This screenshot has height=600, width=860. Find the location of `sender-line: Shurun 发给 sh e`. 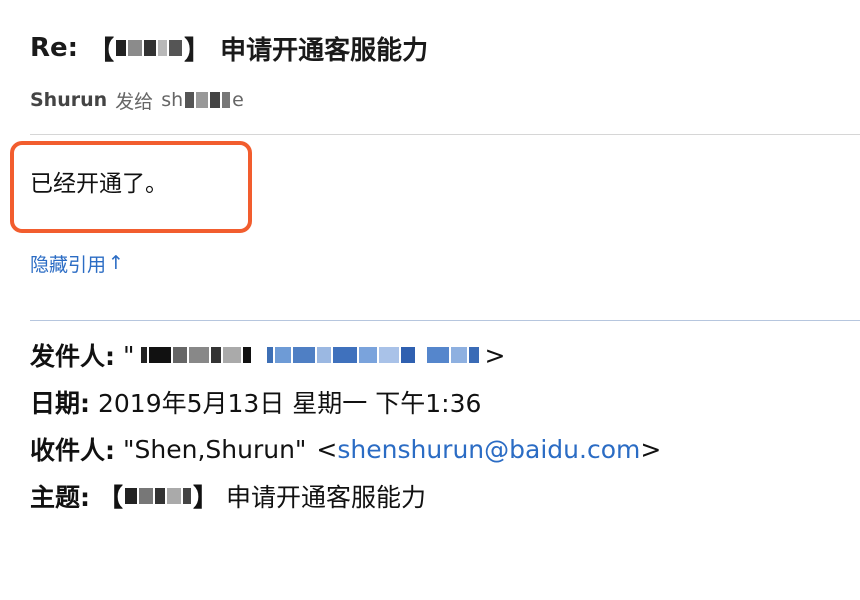

sender-line: Shurun 发给 sh e is located at coordinates (137, 100).